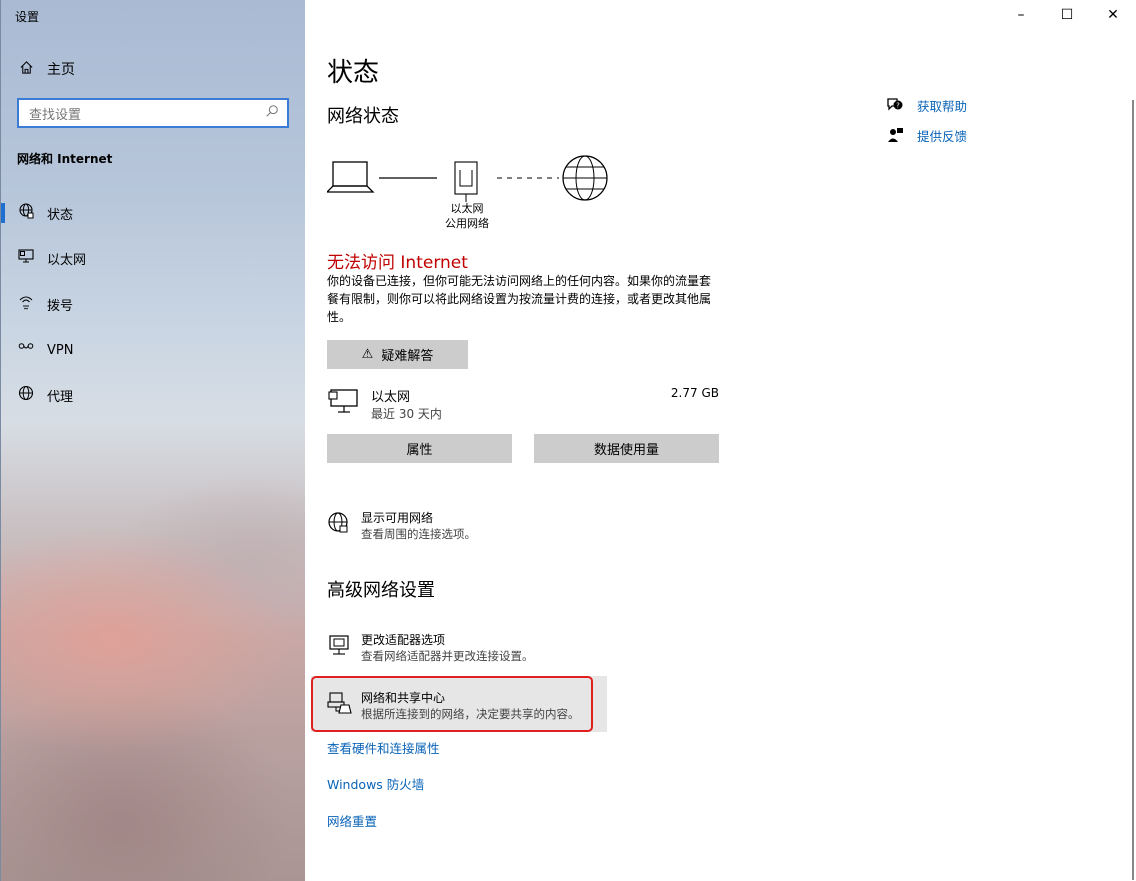 The image size is (1136, 881). I want to click on scrollbar, so click(1133, 490).